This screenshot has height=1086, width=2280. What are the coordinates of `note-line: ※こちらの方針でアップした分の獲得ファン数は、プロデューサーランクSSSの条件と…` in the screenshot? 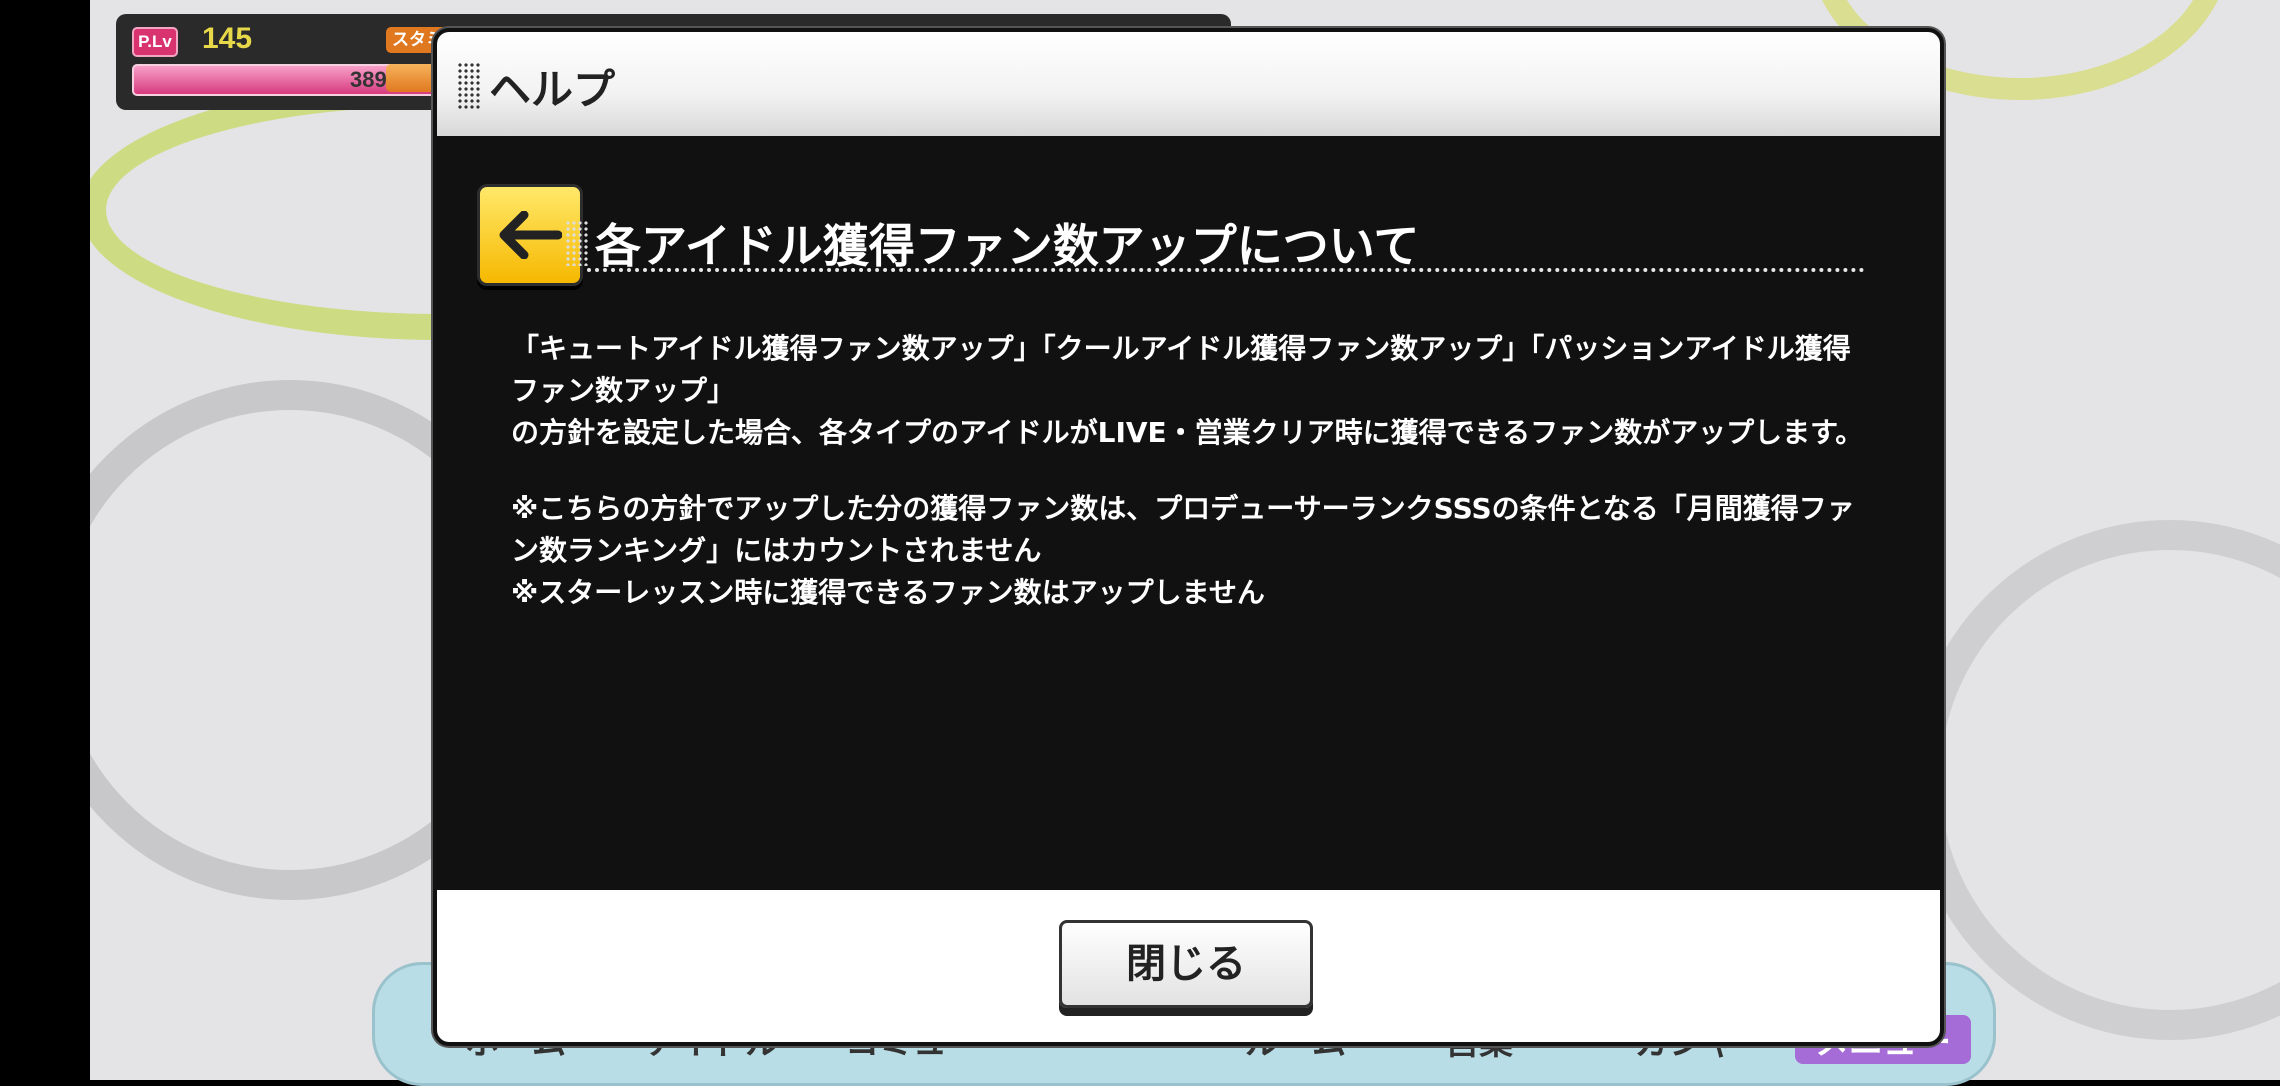 It's located at (1183, 529).